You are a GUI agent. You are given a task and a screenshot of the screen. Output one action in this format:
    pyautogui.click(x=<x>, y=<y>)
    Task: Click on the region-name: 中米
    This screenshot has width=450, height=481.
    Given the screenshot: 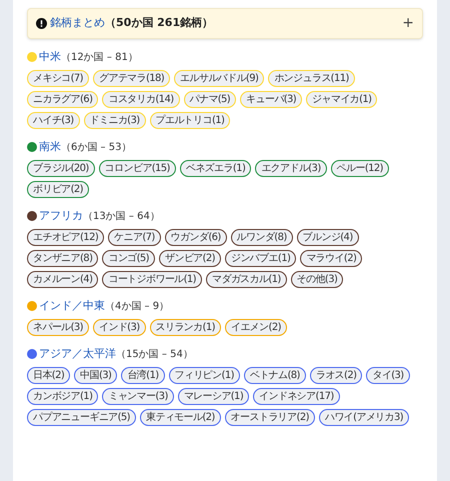 What is the action you would take?
    pyautogui.click(x=50, y=57)
    